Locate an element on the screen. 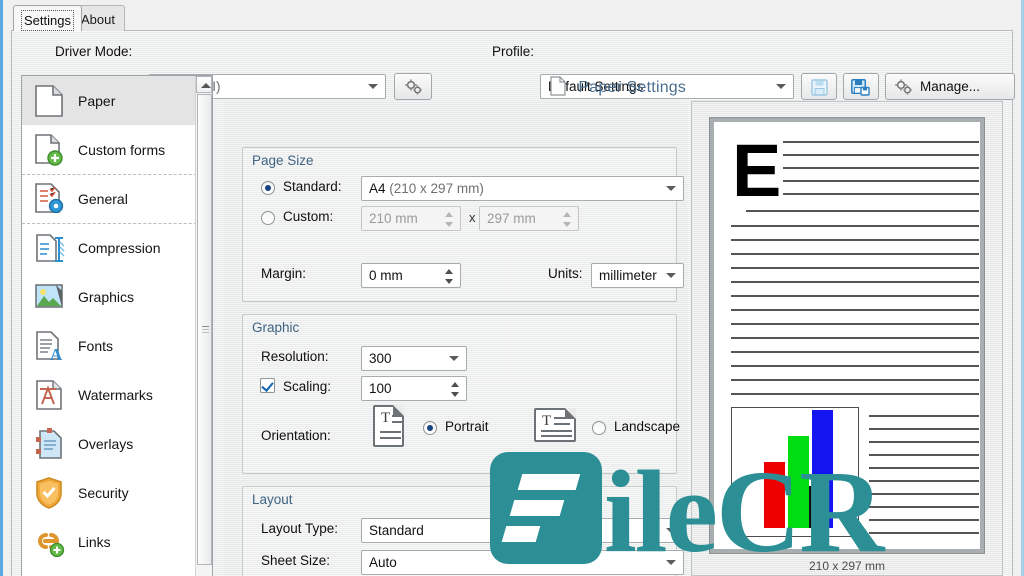  tab-settings: Settings is located at coordinates (47, 18).